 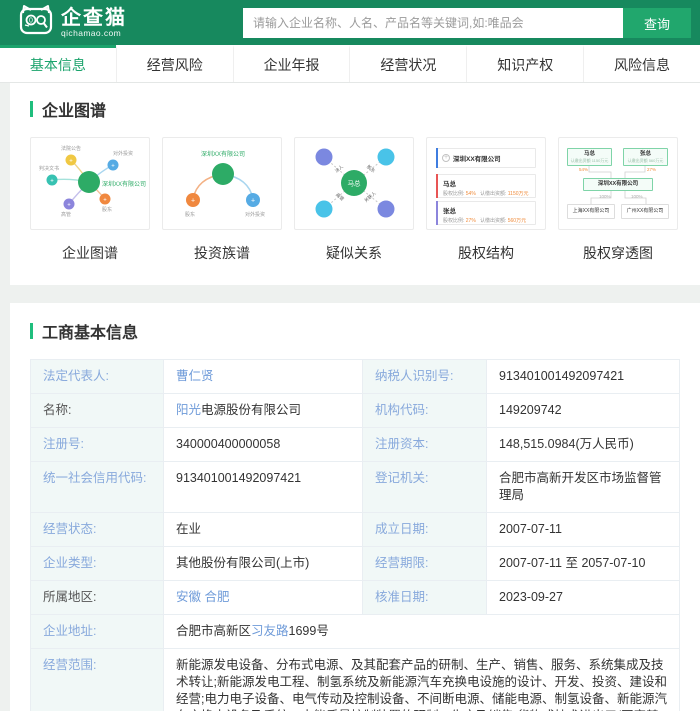 What do you see at coordinates (214, 631) in the screenshot?
I see `value-text: 合肥市高新区` at bounding box center [214, 631].